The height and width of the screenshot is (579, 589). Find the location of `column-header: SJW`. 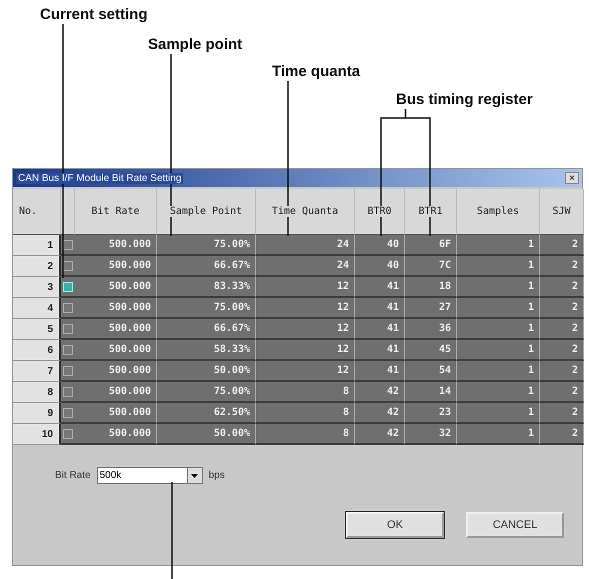

column-header: SJW is located at coordinates (562, 212).